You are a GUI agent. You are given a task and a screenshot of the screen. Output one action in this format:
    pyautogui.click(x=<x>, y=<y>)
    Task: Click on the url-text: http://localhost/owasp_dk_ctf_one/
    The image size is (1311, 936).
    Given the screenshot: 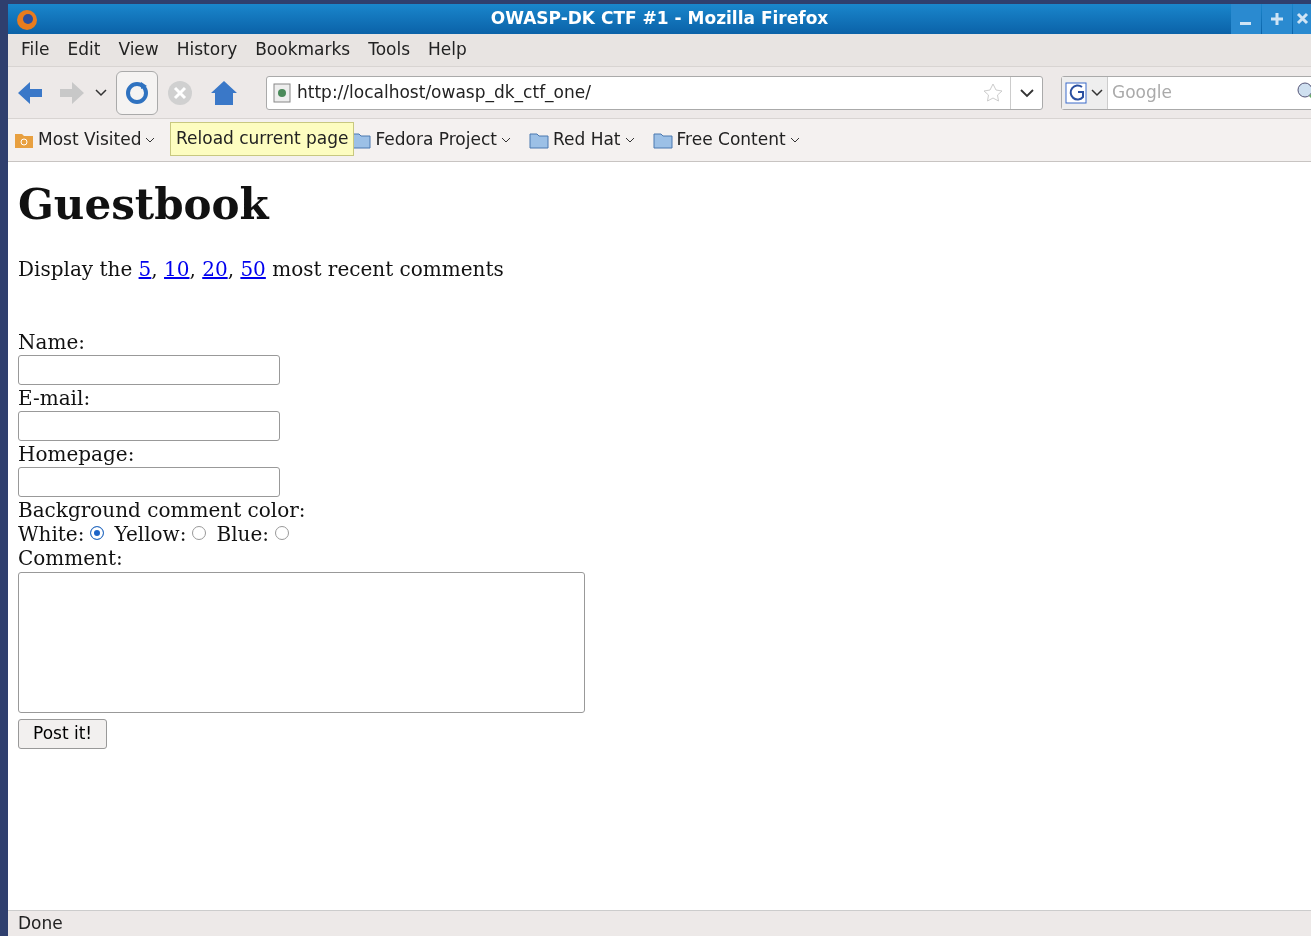 What is the action you would take?
    pyautogui.click(x=444, y=92)
    